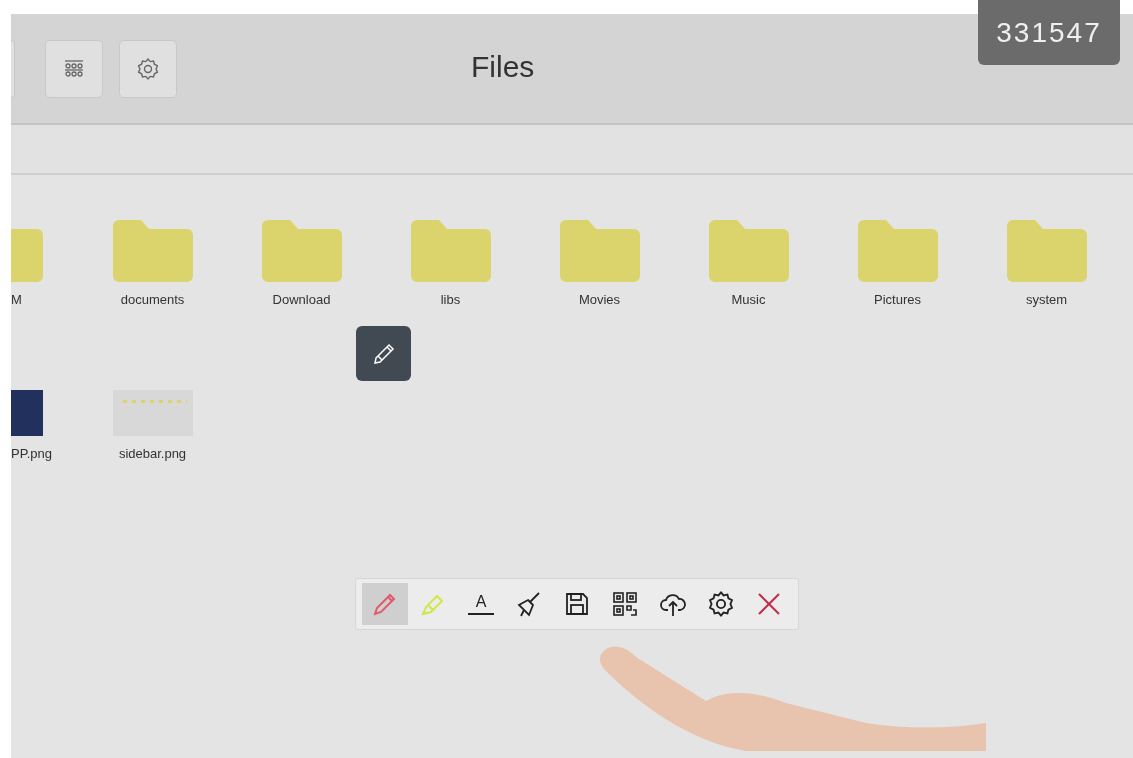 The image size is (1133, 758). Describe the element at coordinates (301, 299) in the screenshot. I see `folder-name: Download` at that location.